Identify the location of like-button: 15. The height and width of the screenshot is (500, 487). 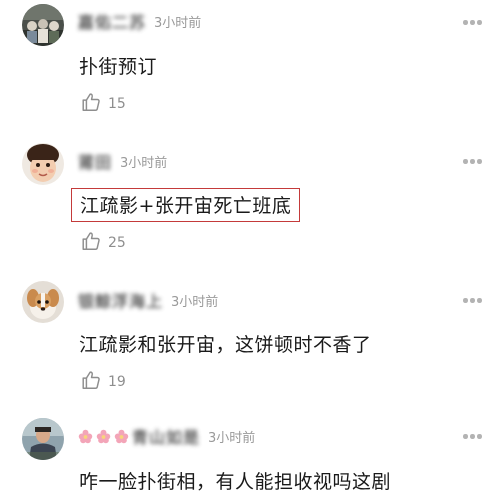
(103, 102).